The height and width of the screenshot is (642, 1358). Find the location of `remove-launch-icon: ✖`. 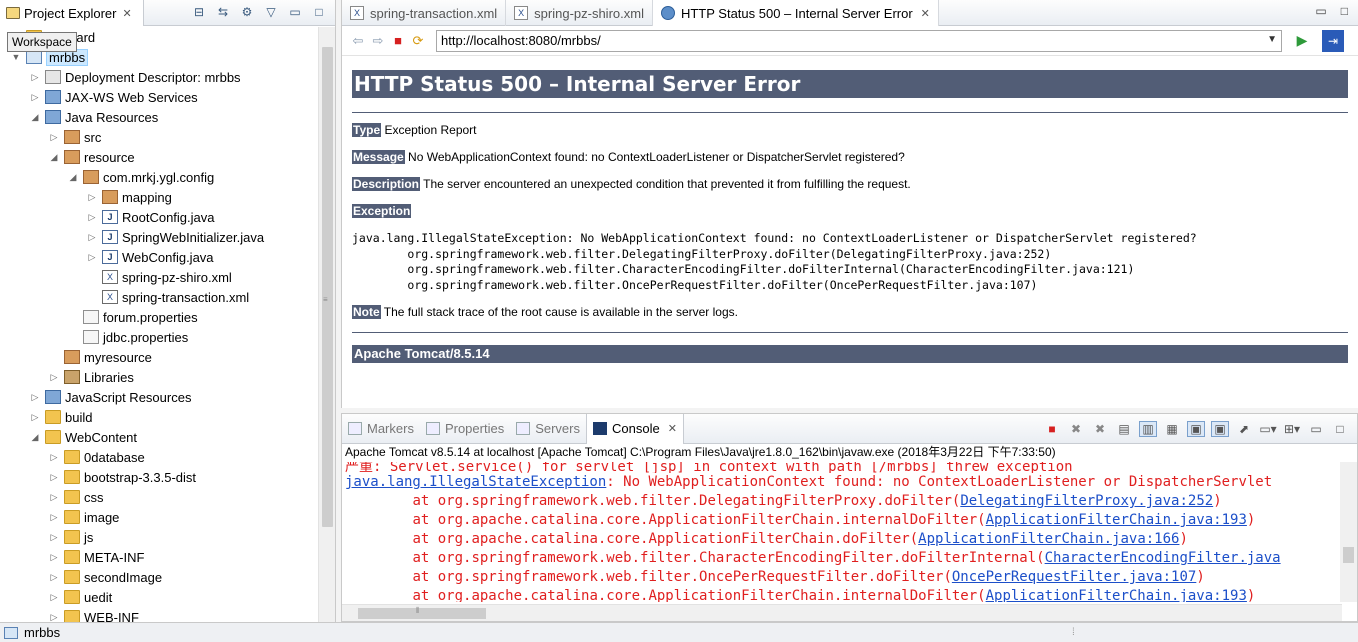

remove-launch-icon: ✖ is located at coordinates (1076, 429).